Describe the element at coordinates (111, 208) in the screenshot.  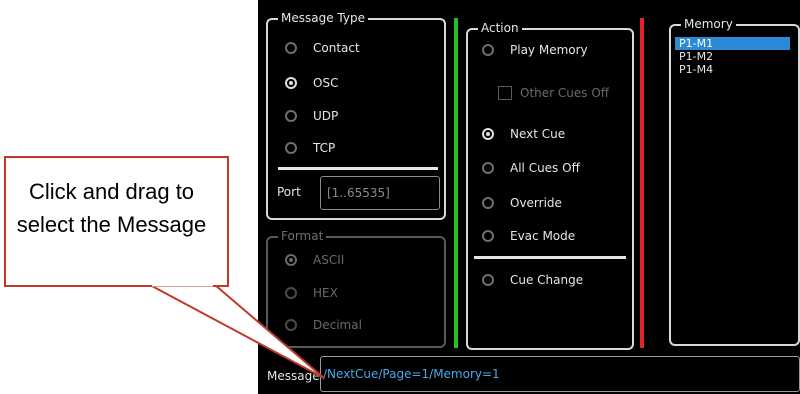
I see `callout-text: Click and drag to select the Message` at that location.